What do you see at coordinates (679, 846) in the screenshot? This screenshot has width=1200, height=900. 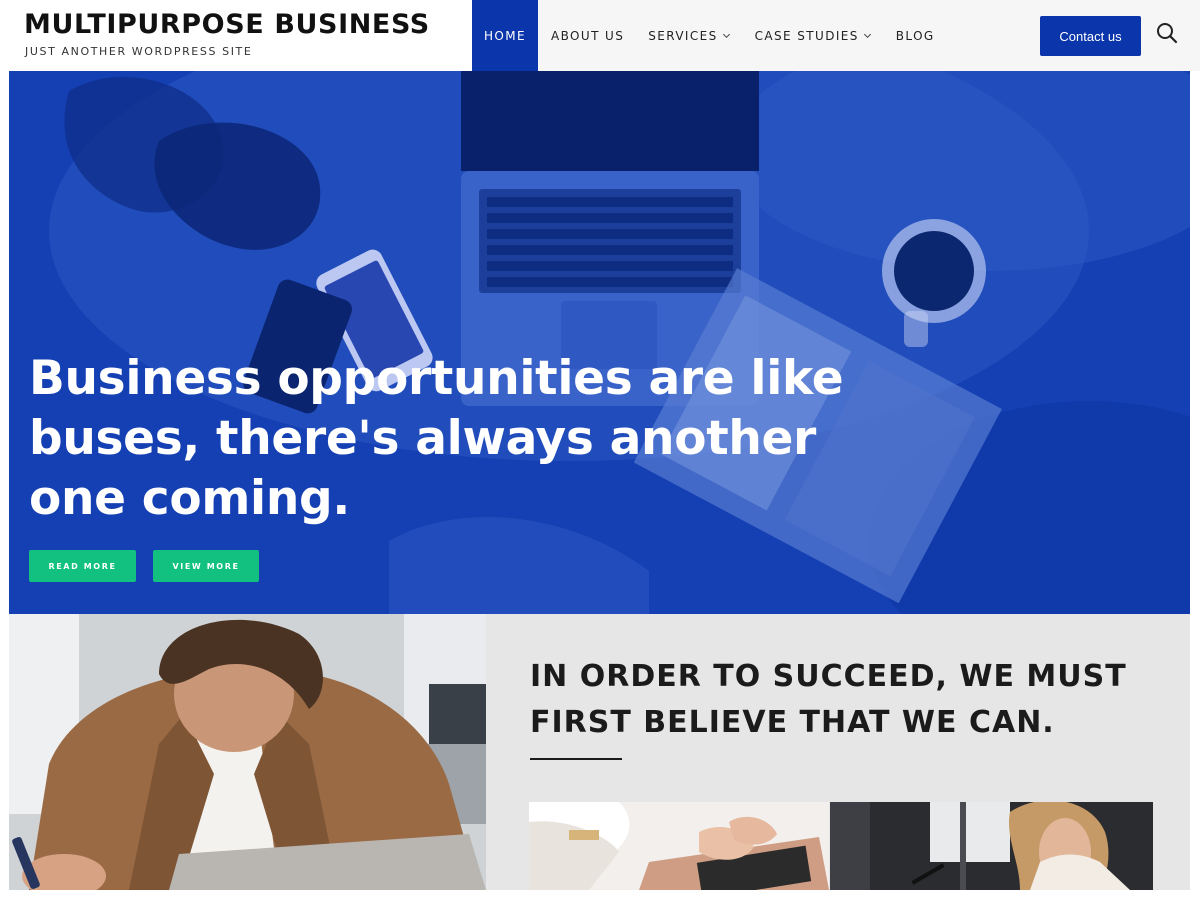 I see `typing-laptop-photo` at bounding box center [679, 846].